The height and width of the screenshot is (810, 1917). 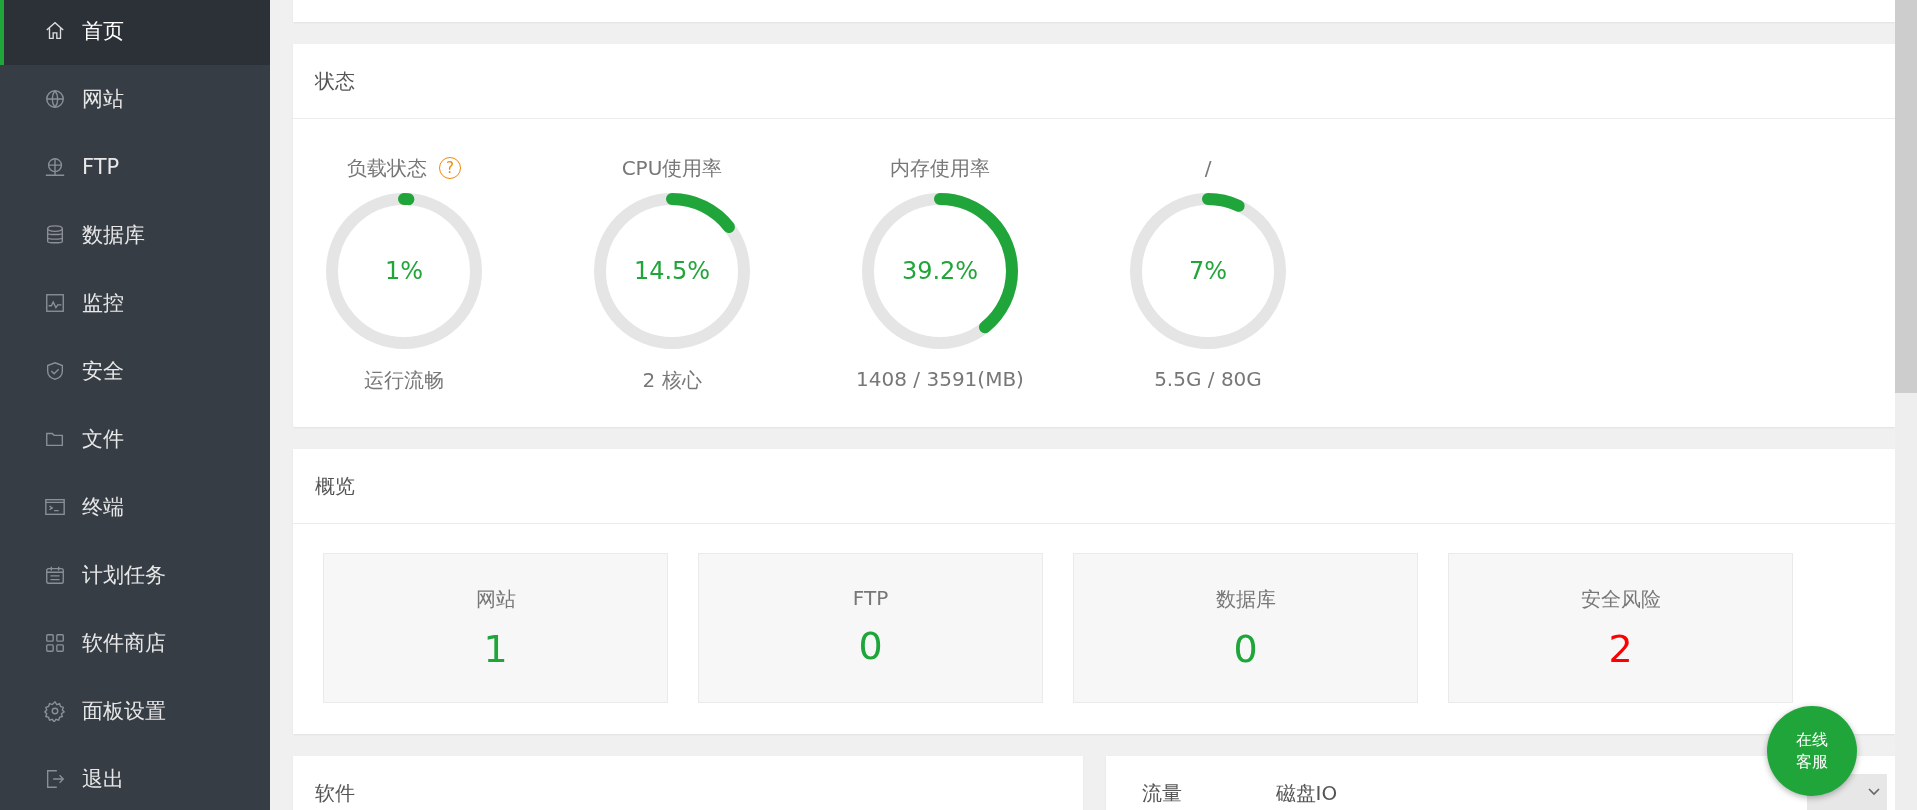 I want to click on gauge-title: /, so click(x=1208, y=168).